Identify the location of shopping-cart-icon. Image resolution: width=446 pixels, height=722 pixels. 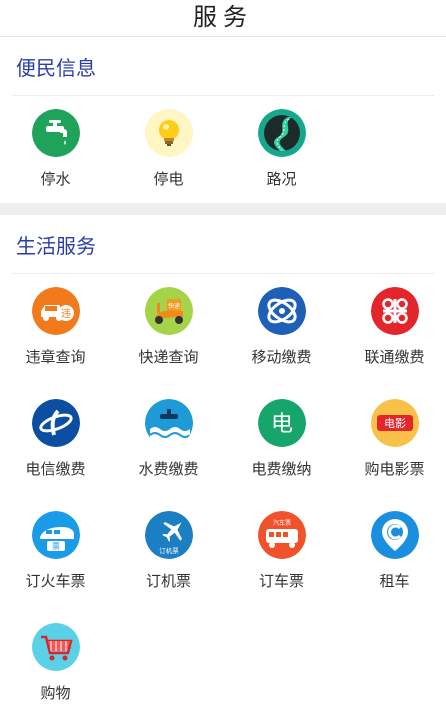
(55, 647).